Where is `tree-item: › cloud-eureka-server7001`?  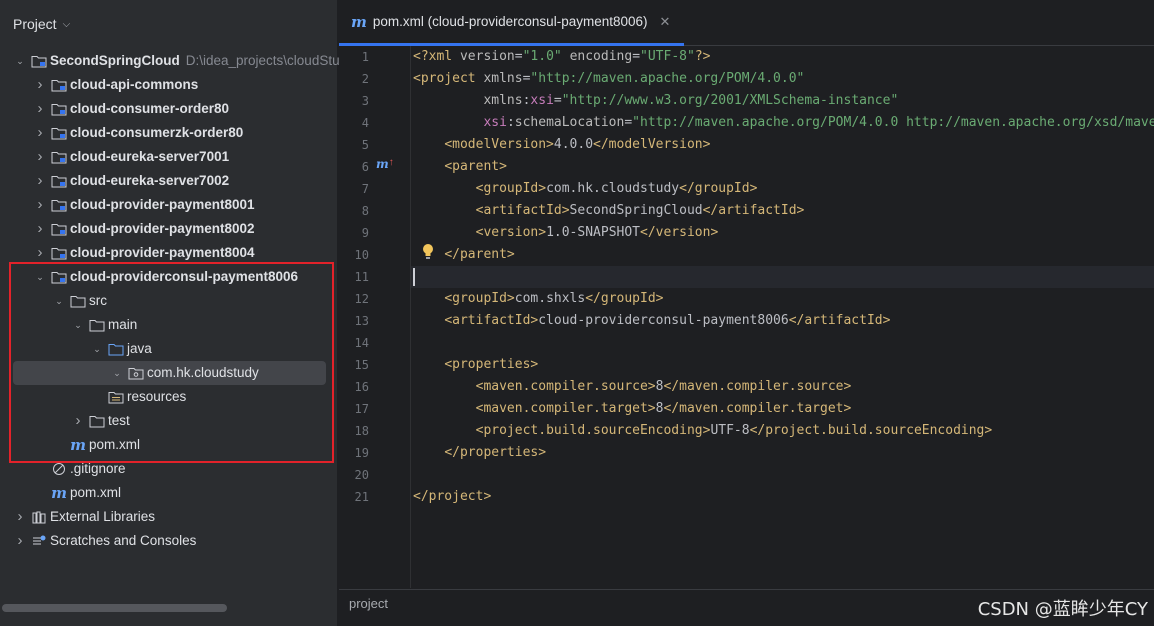
tree-item: › cloud-eureka-server7001 is located at coordinates (131, 157).